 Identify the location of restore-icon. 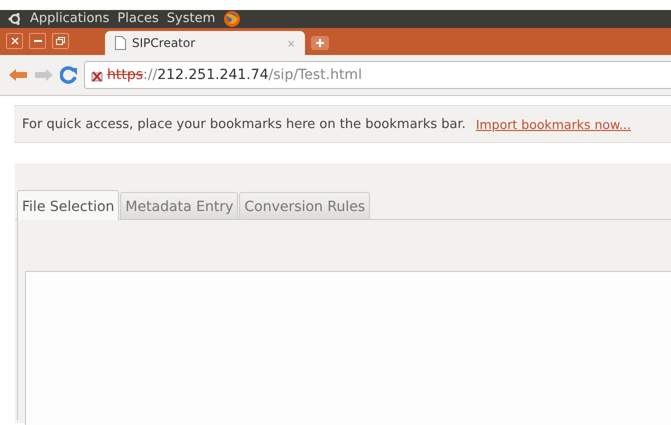
(60, 41).